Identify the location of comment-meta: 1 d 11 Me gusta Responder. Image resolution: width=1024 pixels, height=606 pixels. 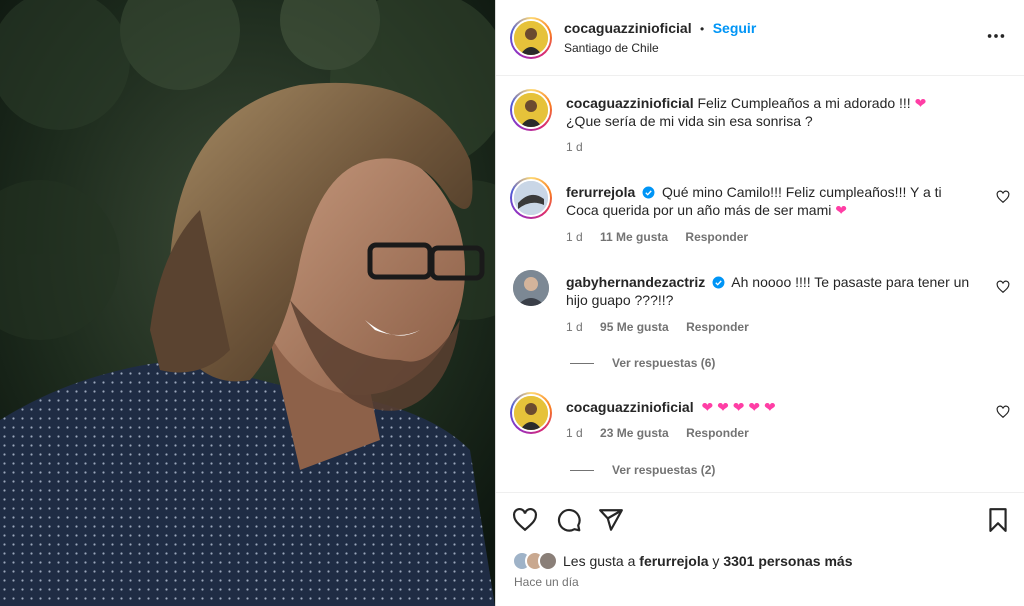
(664, 237).